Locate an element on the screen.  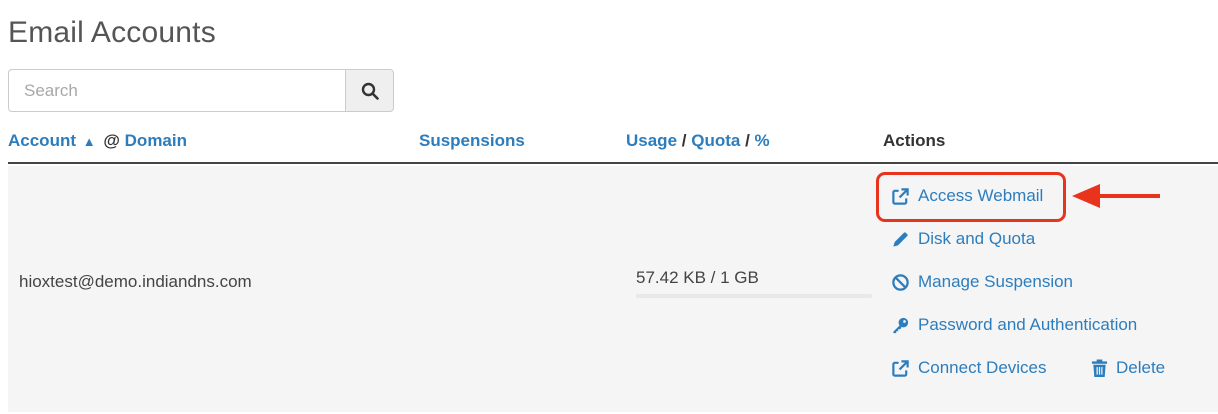
annotation-arrow-icon is located at coordinates (1116, 196).